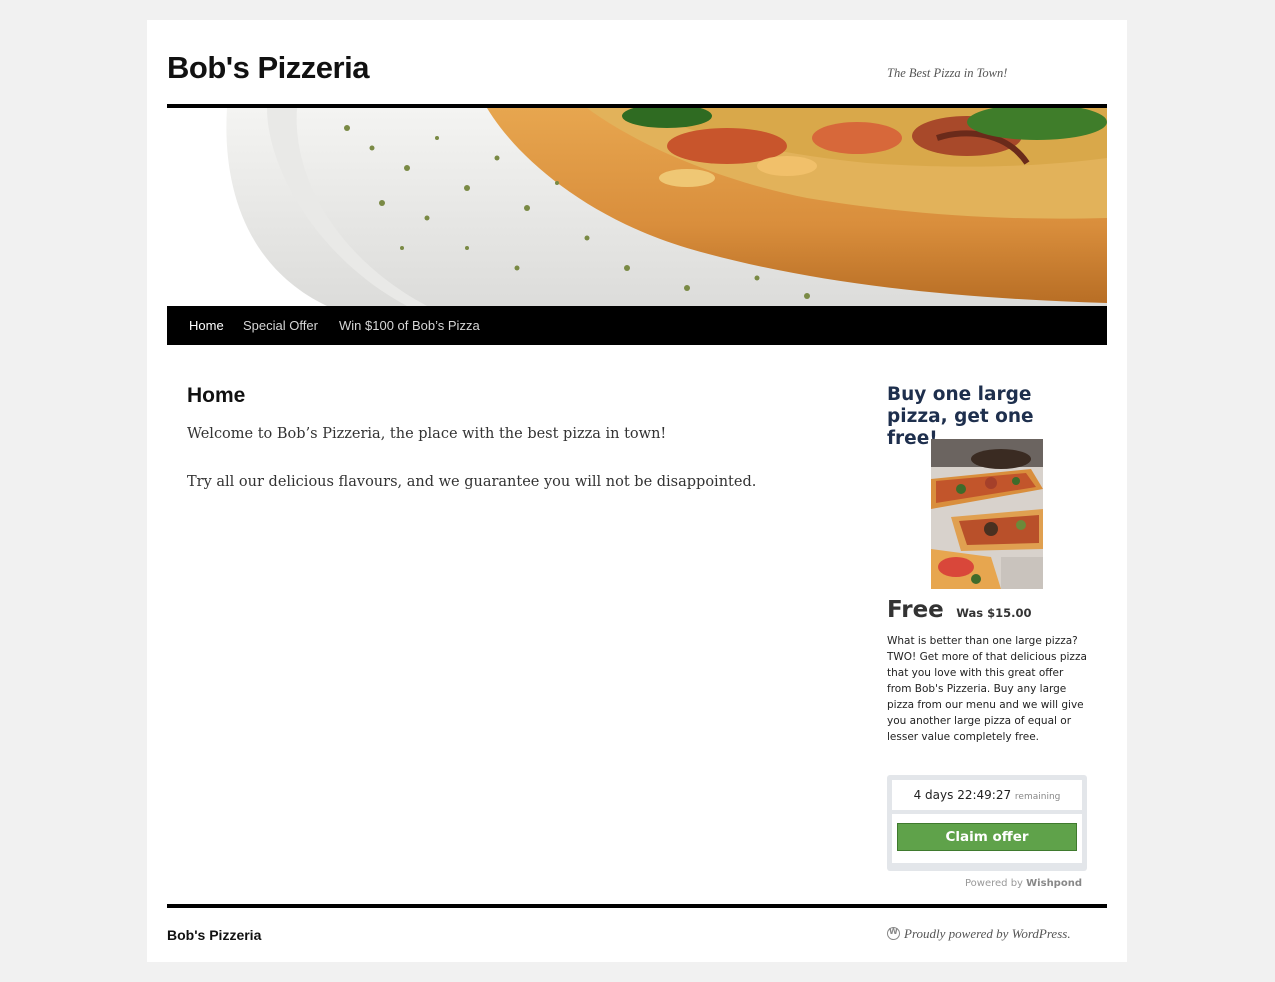 This screenshot has height=982, width=1275. Describe the element at coordinates (637, 906) in the screenshot. I see `footer-divider` at that location.